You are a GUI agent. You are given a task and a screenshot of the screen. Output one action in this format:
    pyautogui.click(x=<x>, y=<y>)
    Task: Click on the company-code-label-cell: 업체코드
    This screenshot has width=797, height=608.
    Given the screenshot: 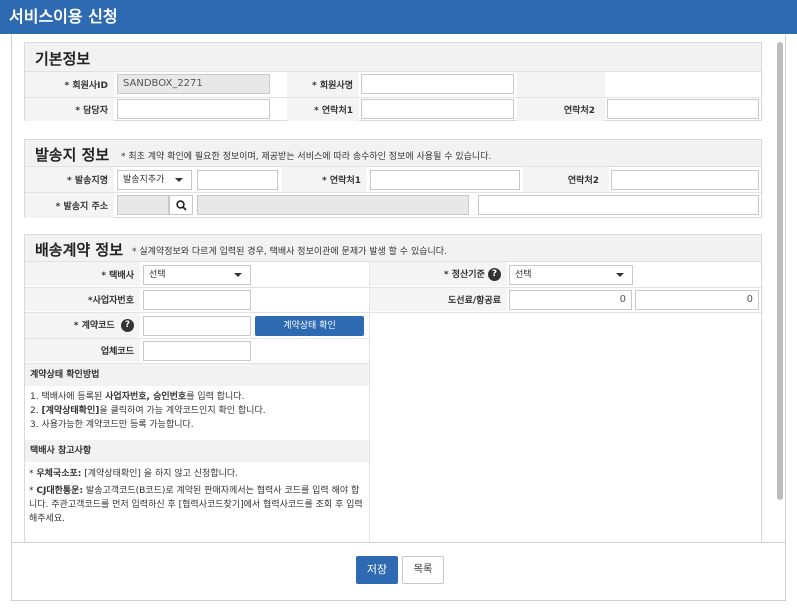 What is the action you would take?
    pyautogui.click(x=82, y=350)
    